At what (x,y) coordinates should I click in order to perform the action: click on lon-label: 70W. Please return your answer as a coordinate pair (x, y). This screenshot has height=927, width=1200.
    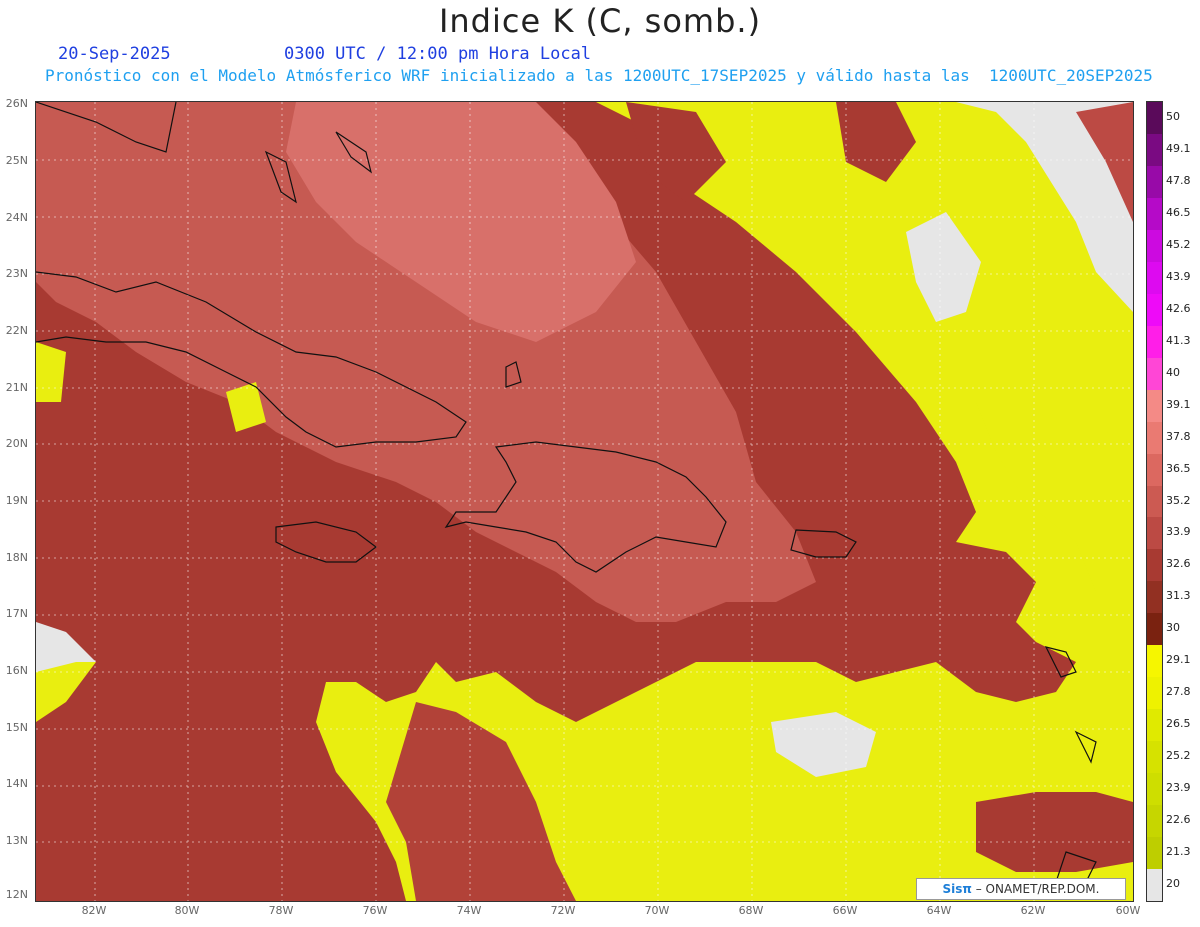
    Looking at the image, I should click on (657, 910).